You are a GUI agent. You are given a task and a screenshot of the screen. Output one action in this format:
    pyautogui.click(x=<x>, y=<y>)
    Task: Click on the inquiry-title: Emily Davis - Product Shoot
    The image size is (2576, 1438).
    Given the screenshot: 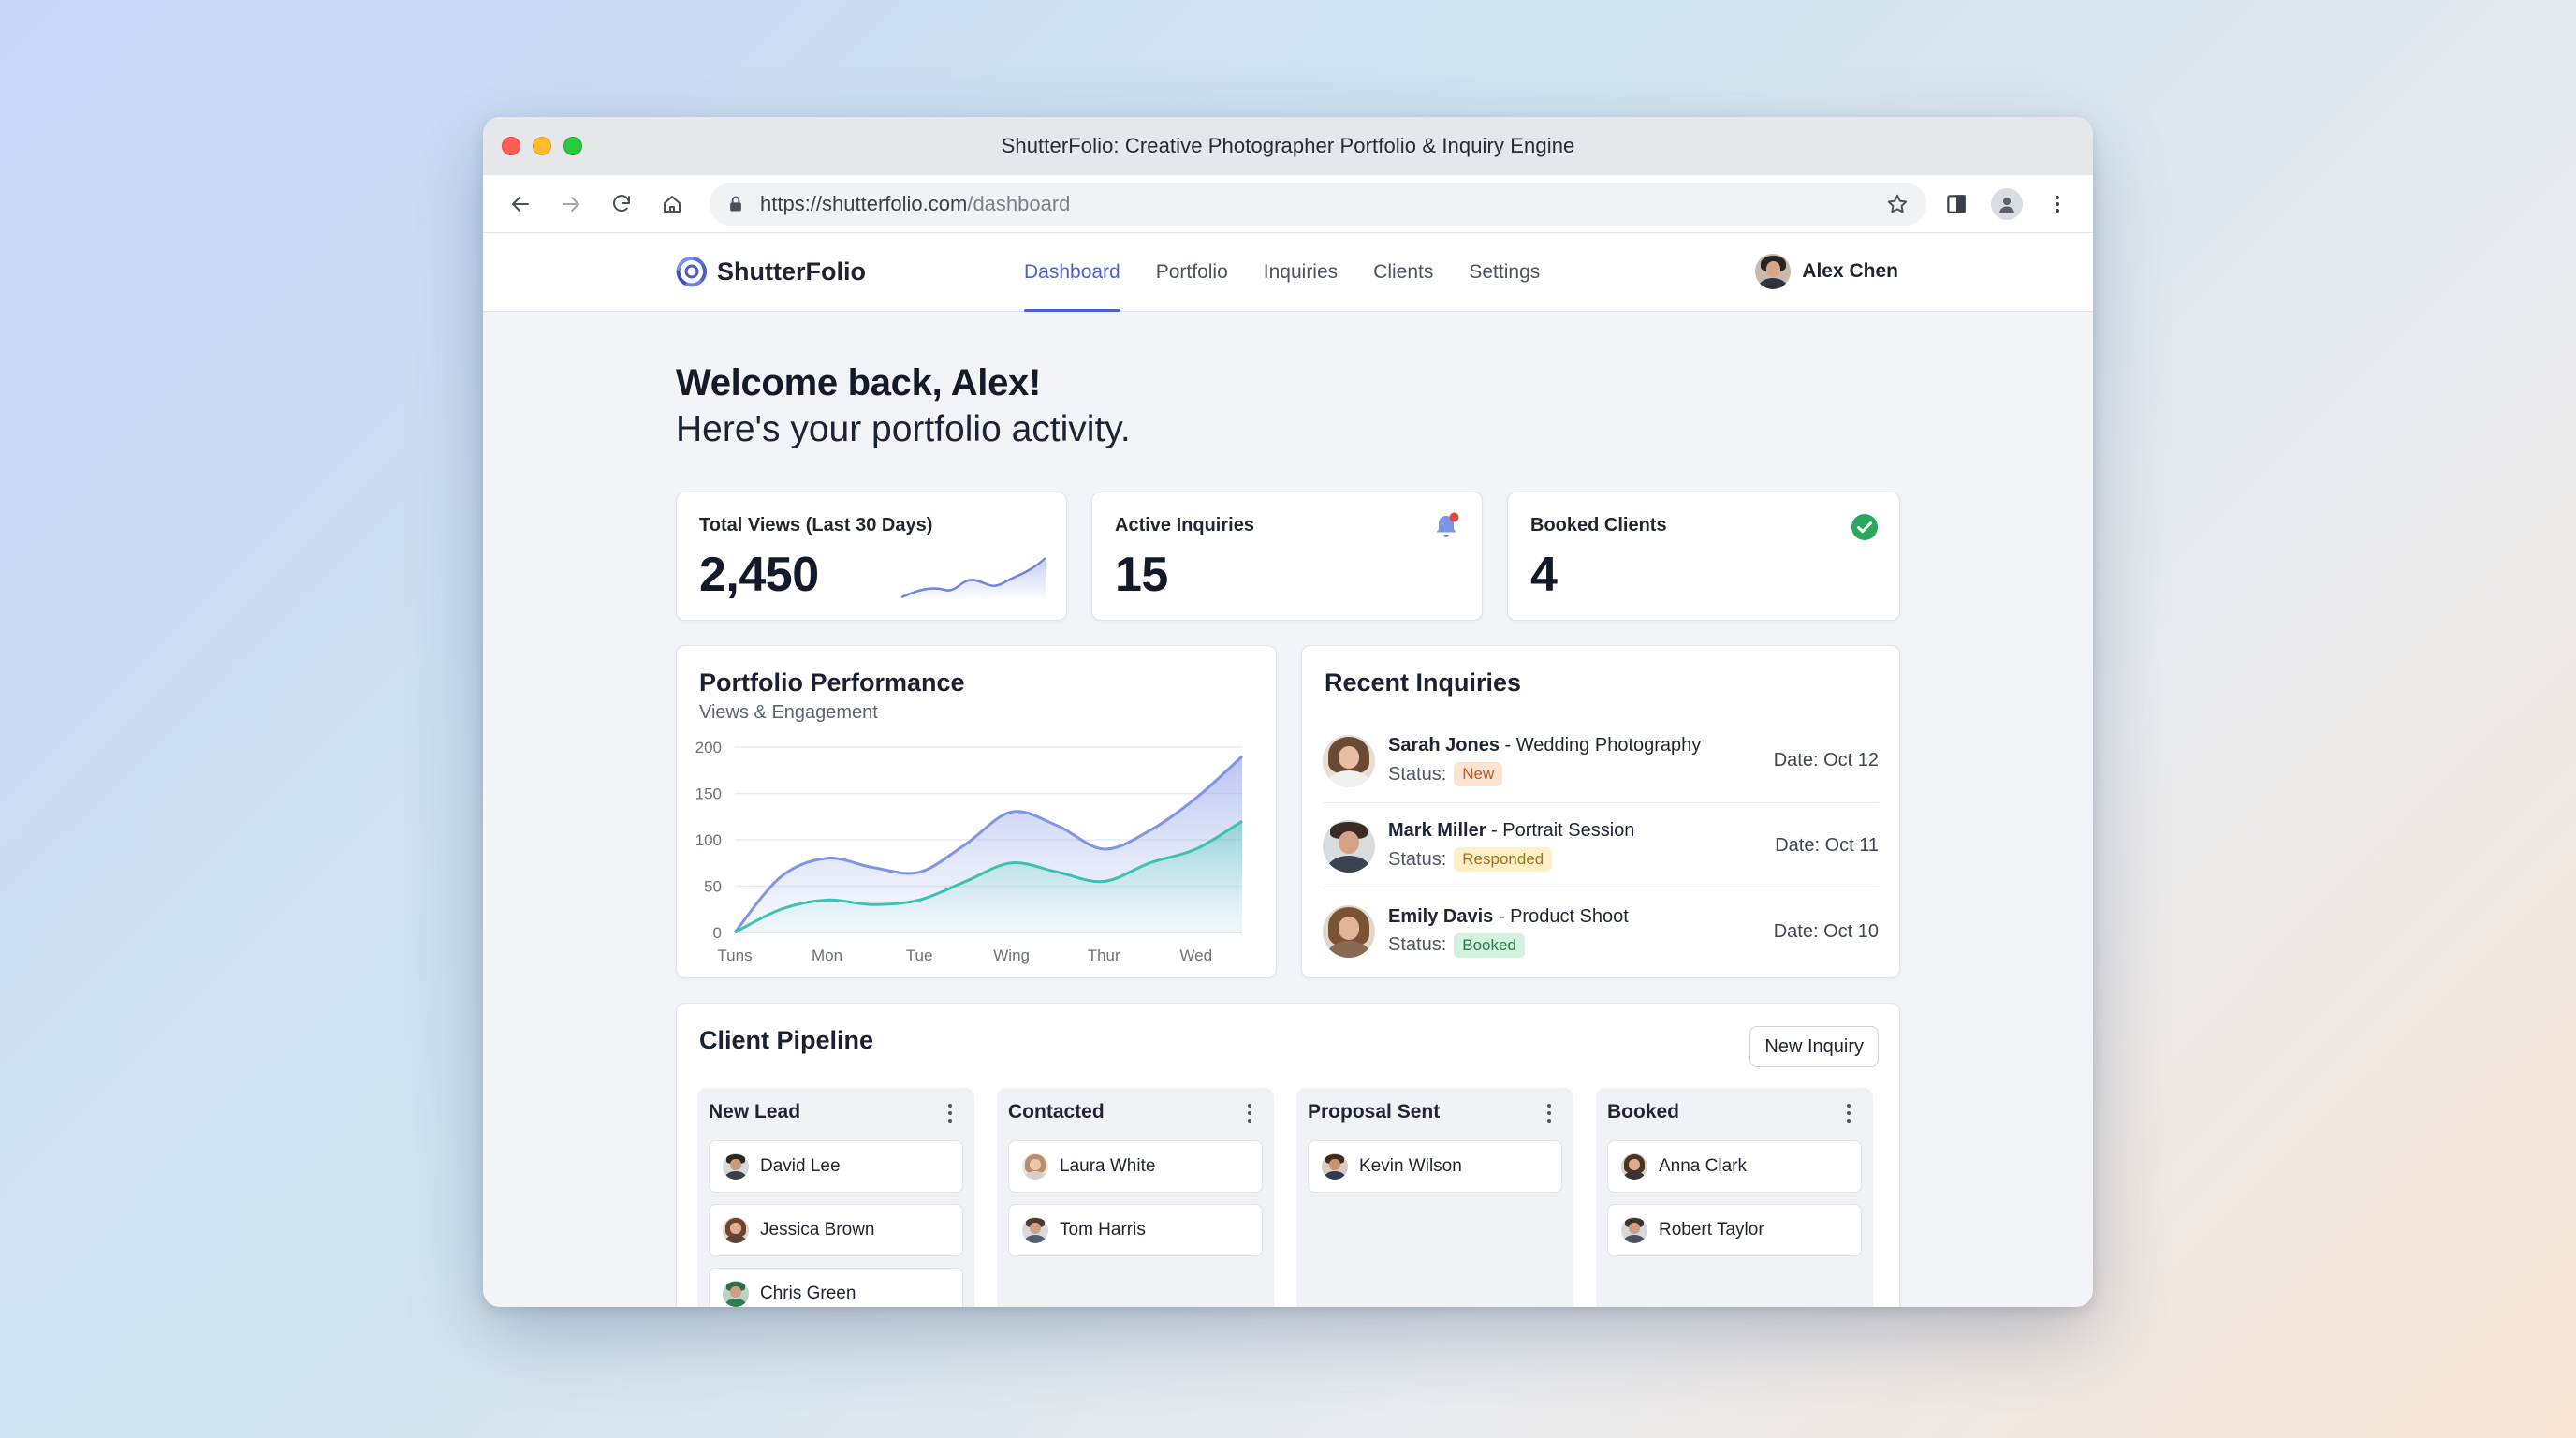 What is the action you would take?
    pyautogui.click(x=1509, y=917)
    